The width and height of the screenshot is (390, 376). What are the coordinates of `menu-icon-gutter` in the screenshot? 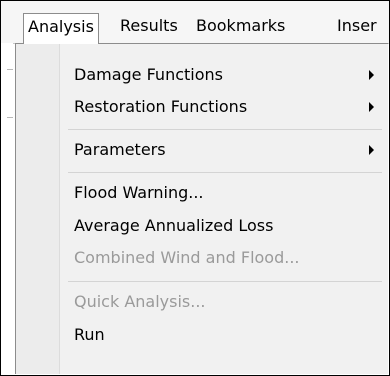 It's located at (38, 209).